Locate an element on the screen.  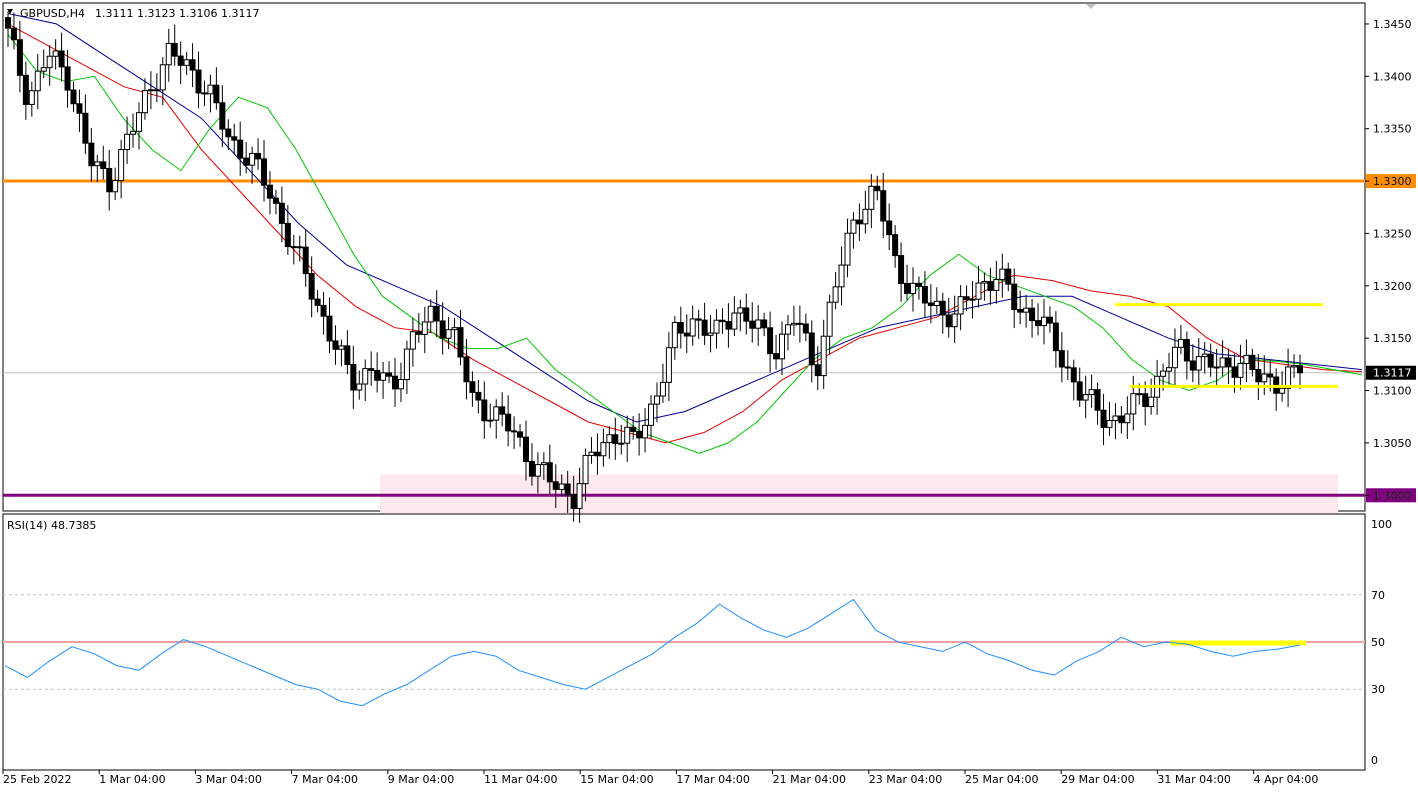
price-tick-label: 1.3400 is located at coordinates (1392, 76).